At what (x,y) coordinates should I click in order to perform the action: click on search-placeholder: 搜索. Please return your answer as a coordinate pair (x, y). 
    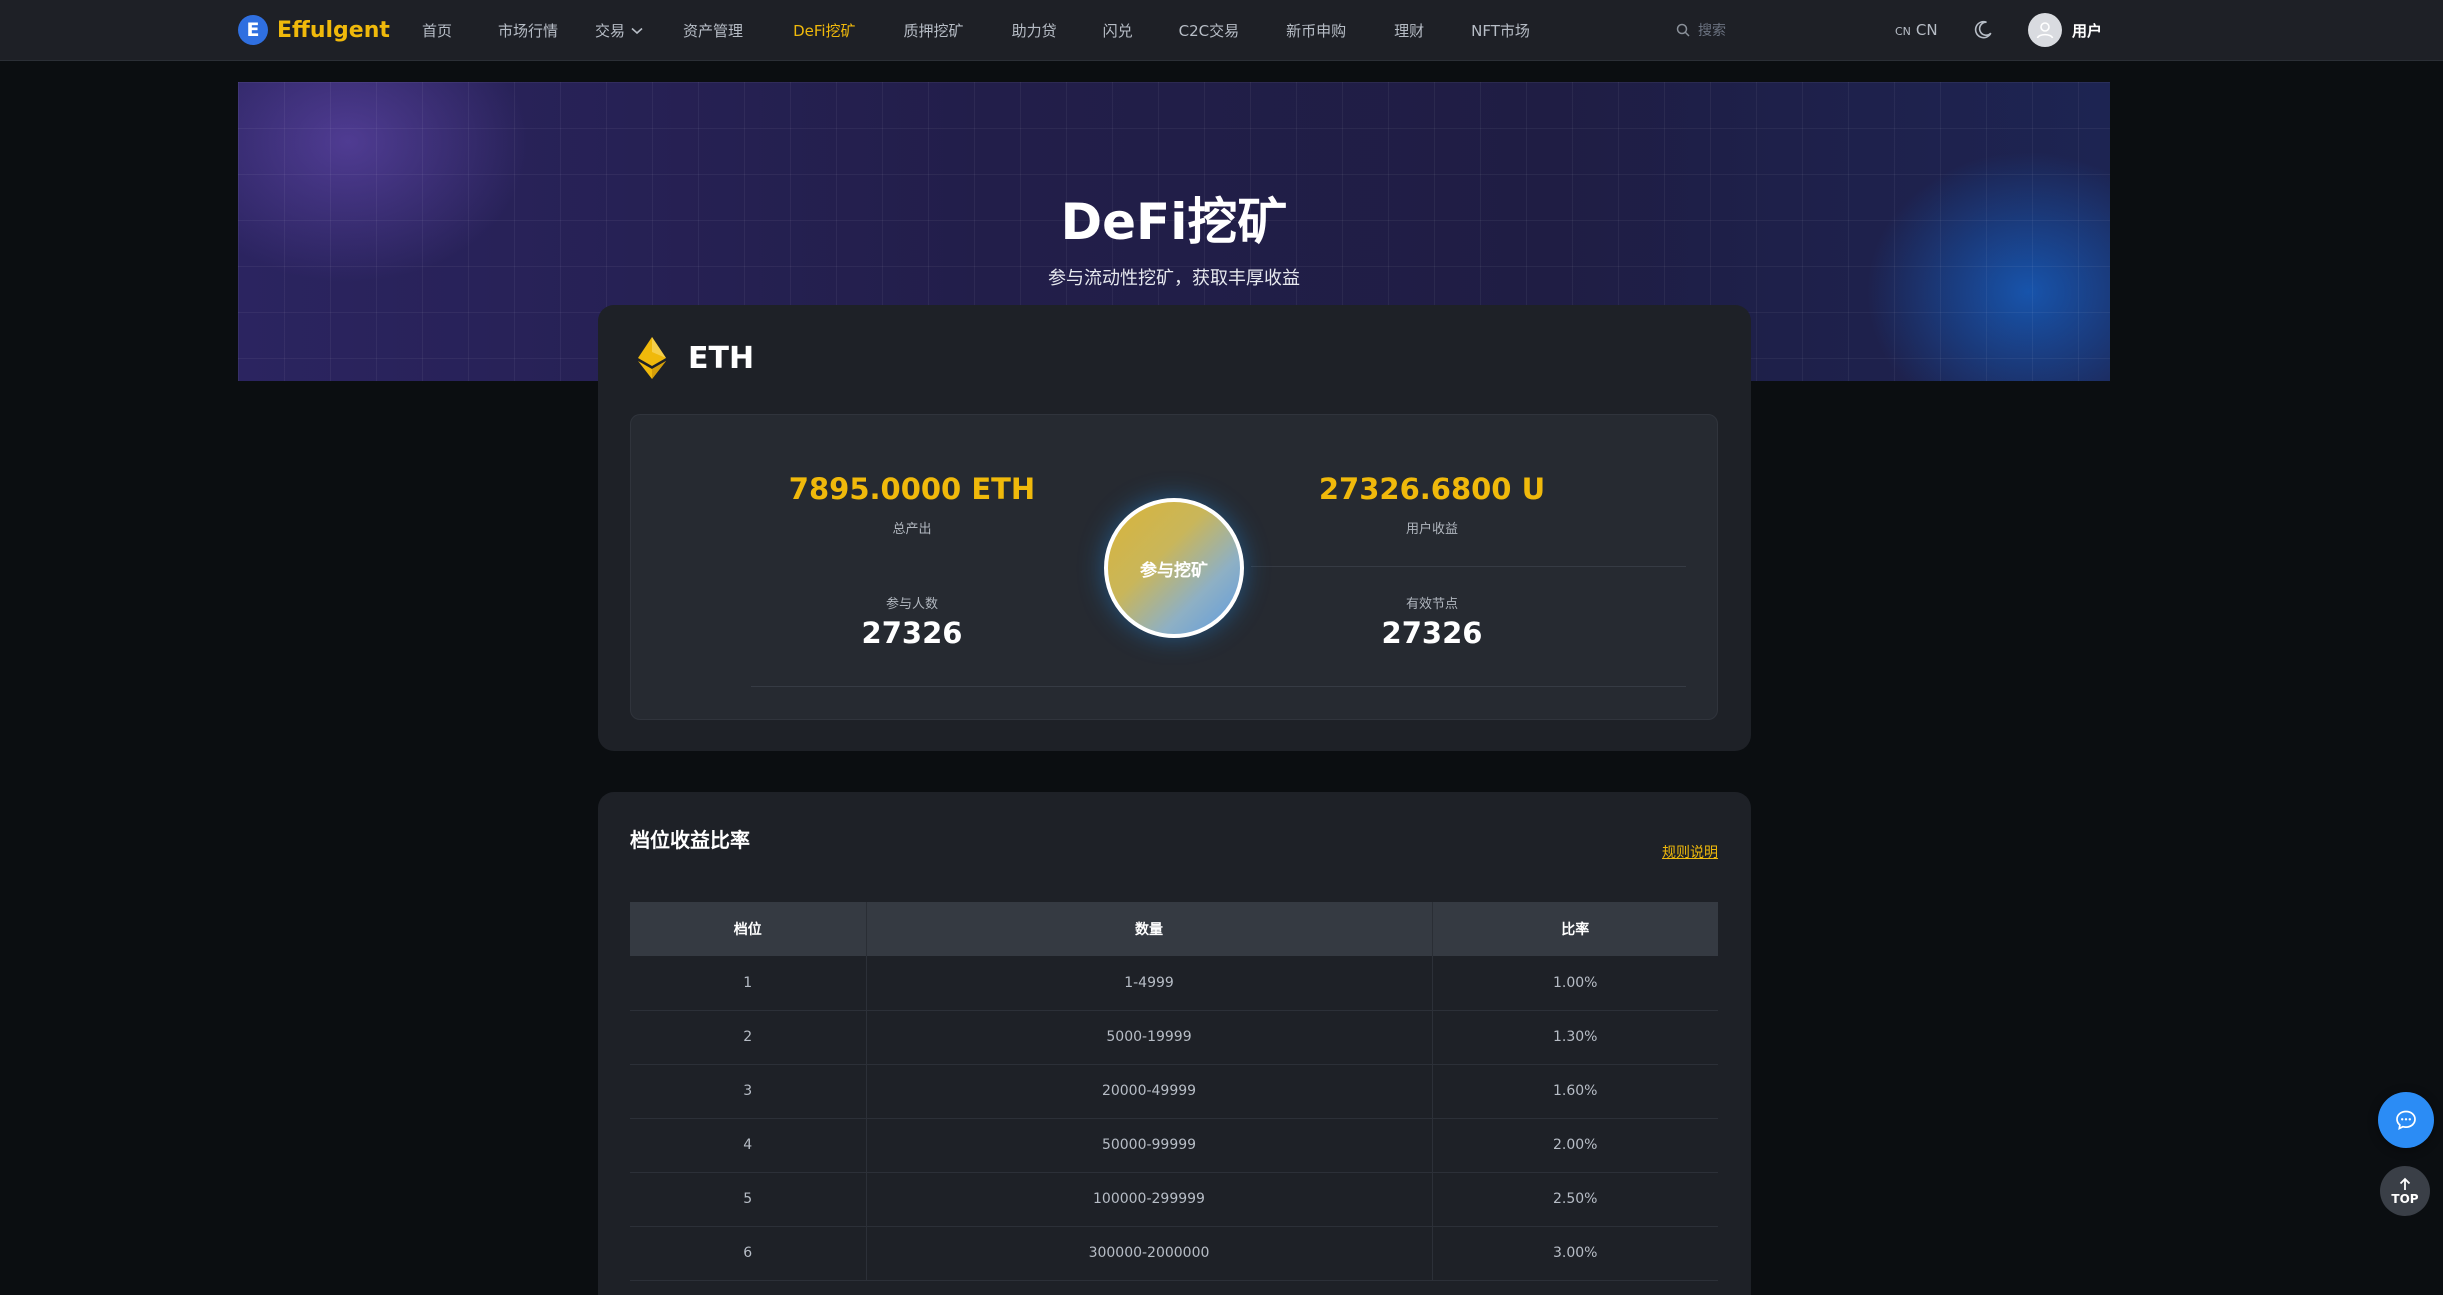
    Looking at the image, I should click on (1712, 31).